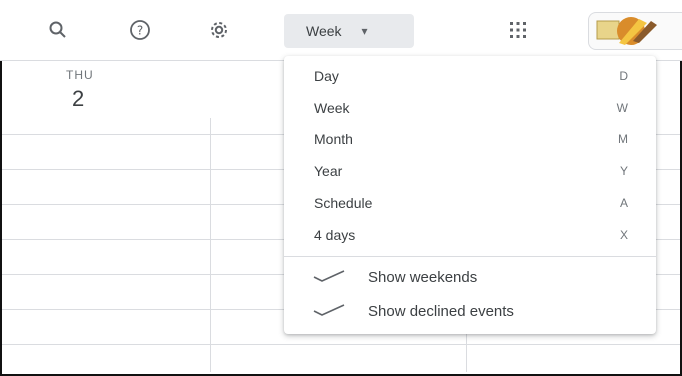 The width and height of the screenshot is (682, 376). What do you see at coordinates (326, 76) in the screenshot?
I see `menu-item-label: Day` at bounding box center [326, 76].